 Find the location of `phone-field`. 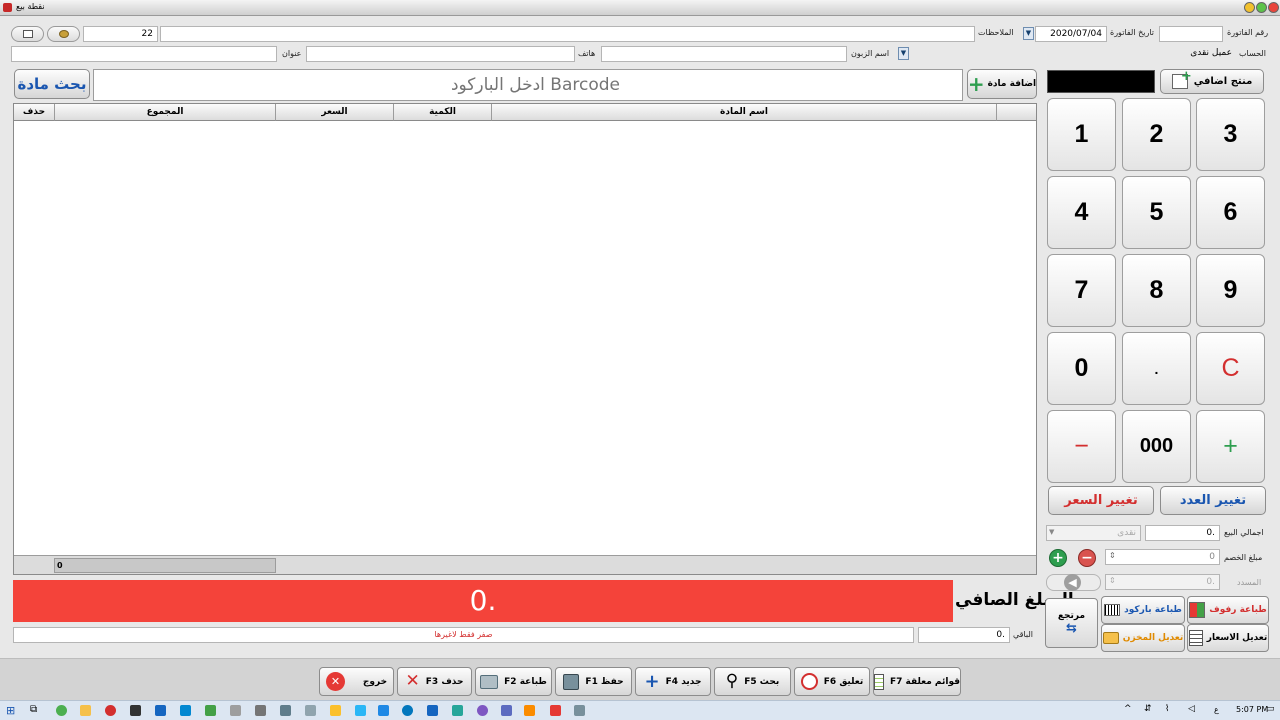

phone-field is located at coordinates (440, 54).